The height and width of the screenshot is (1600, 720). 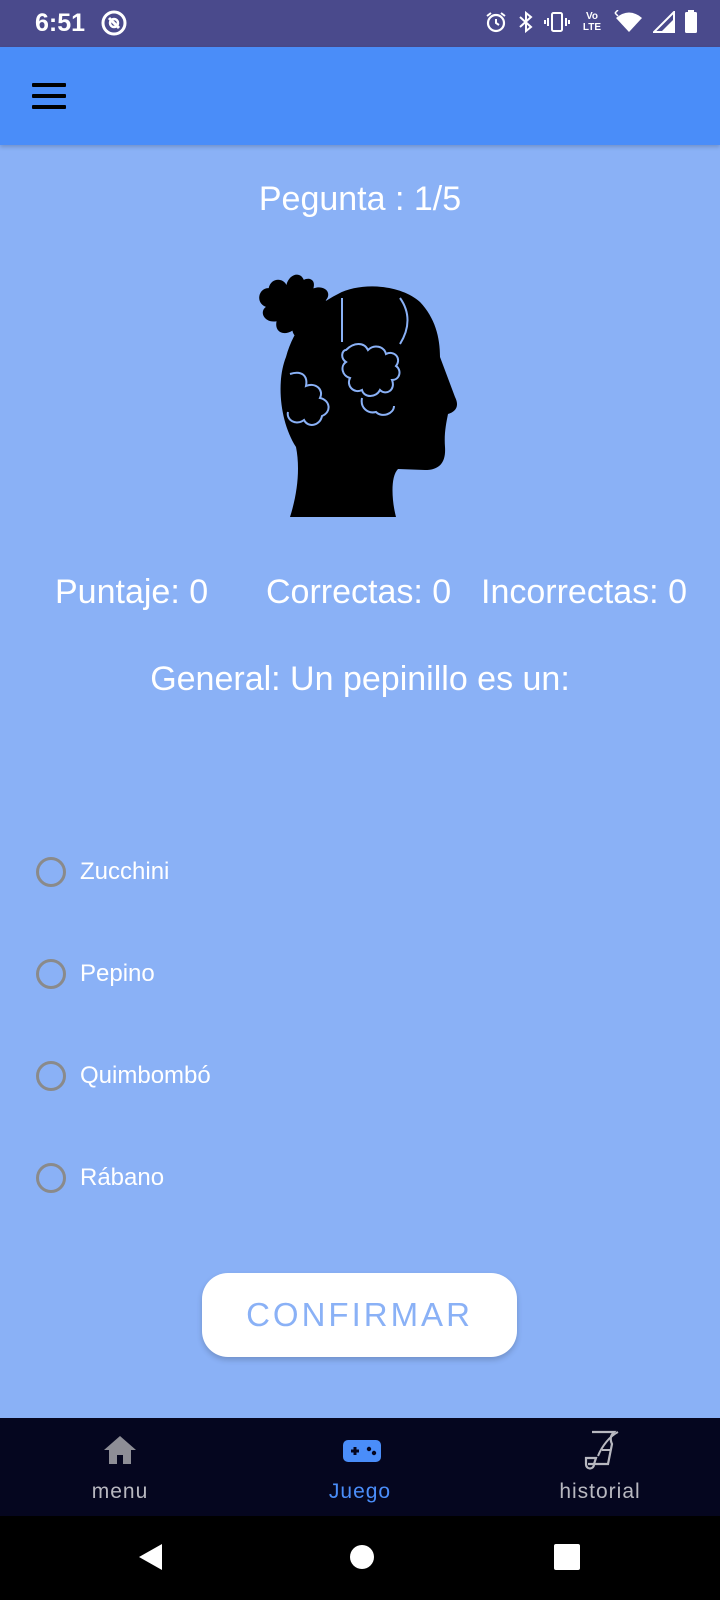 What do you see at coordinates (526, 22) in the screenshot?
I see `bluetooth-icon` at bounding box center [526, 22].